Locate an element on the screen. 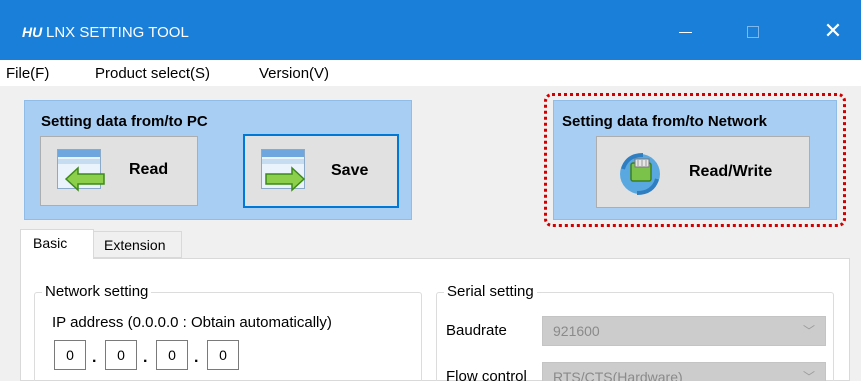 This screenshot has height=381, width=861. close-button: ✕ is located at coordinates (833, 31).